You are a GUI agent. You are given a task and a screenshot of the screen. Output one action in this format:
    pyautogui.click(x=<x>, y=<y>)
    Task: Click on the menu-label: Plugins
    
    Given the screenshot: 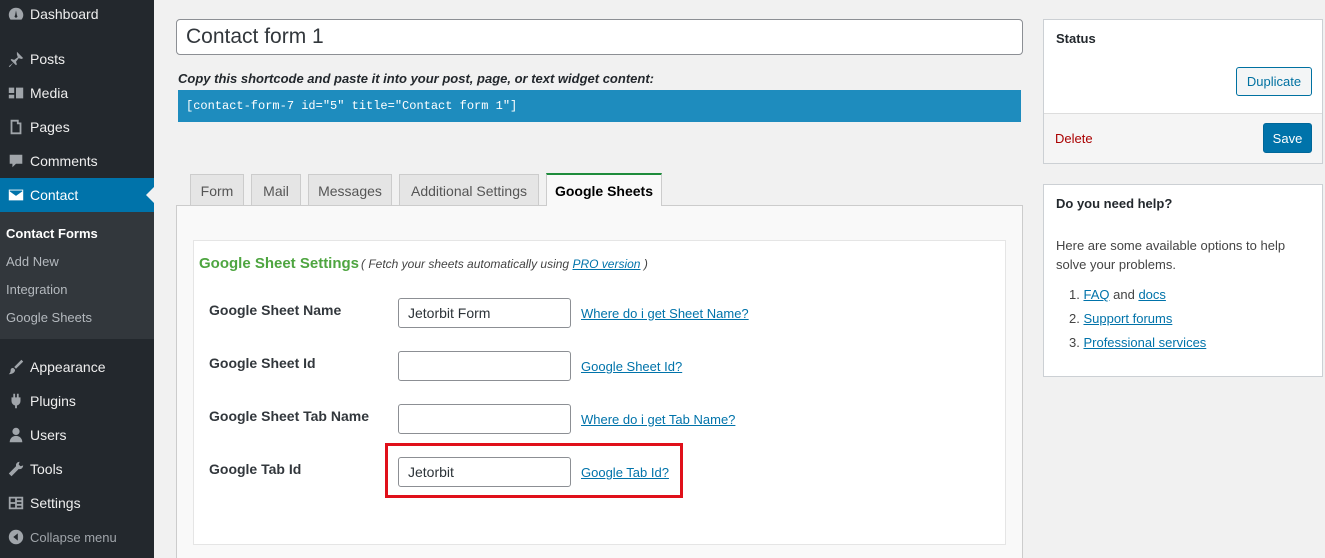 What is the action you would take?
    pyautogui.click(x=53, y=401)
    